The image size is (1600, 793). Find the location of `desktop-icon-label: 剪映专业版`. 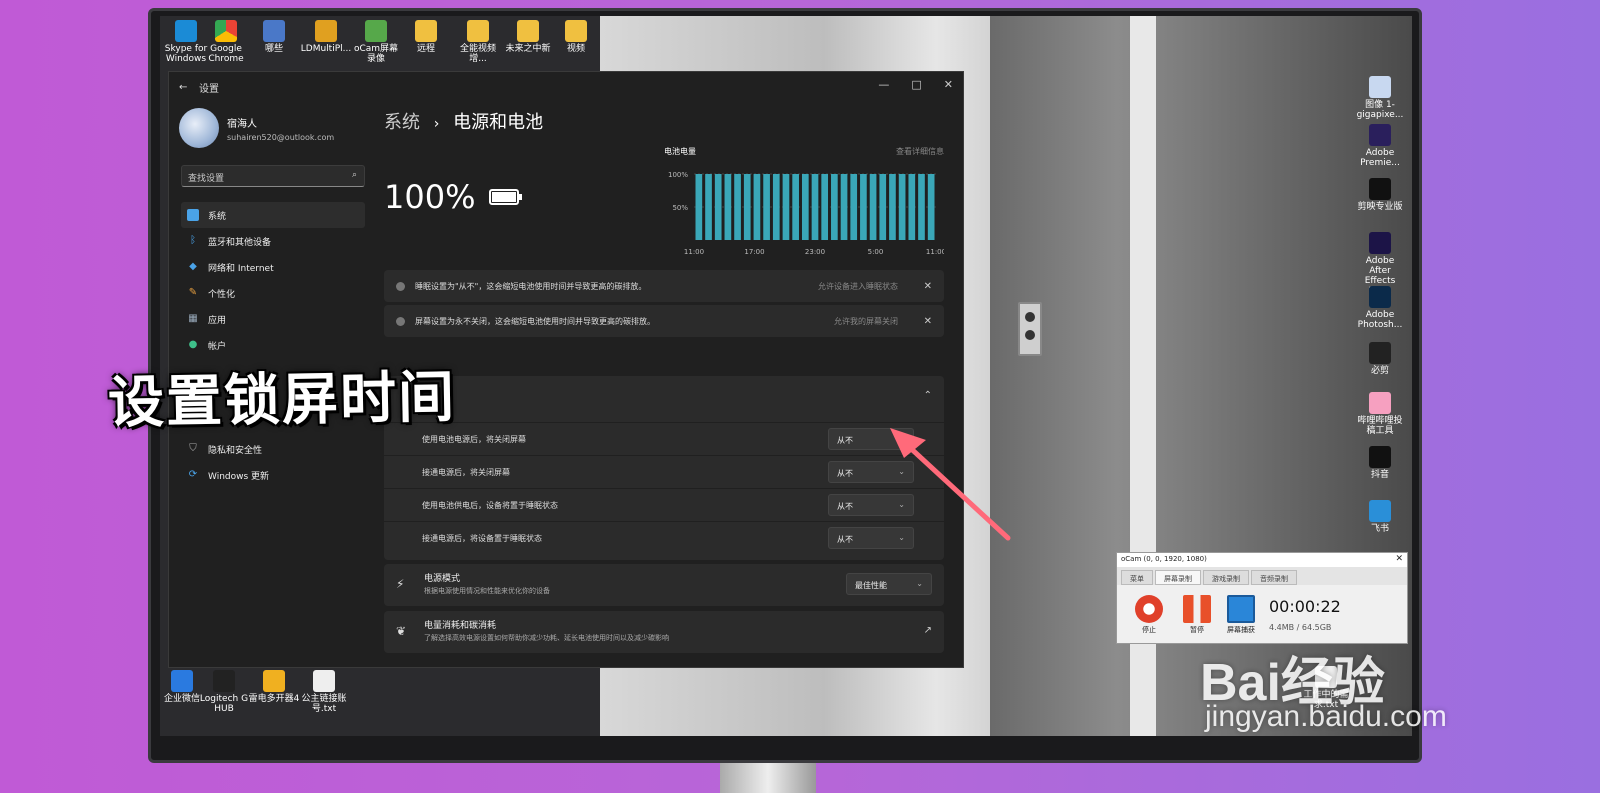

desktop-icon-label: 剪映专业版 is located at coordinates (1380, 207).